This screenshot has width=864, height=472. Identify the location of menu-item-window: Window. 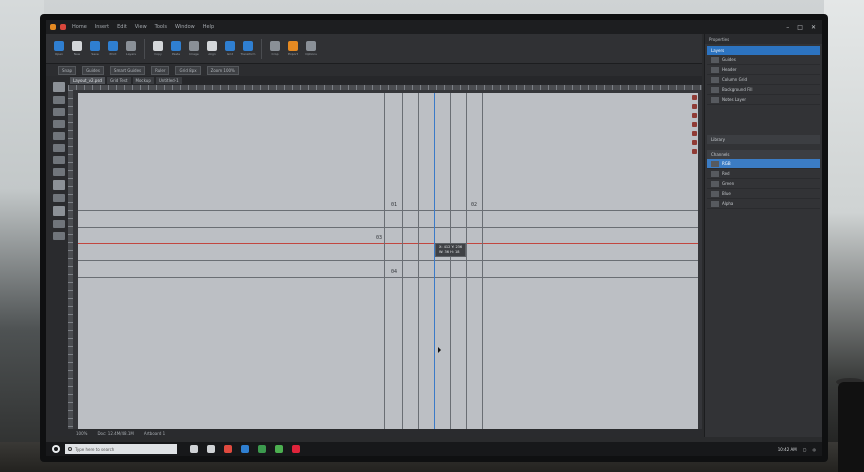
(185, 27).